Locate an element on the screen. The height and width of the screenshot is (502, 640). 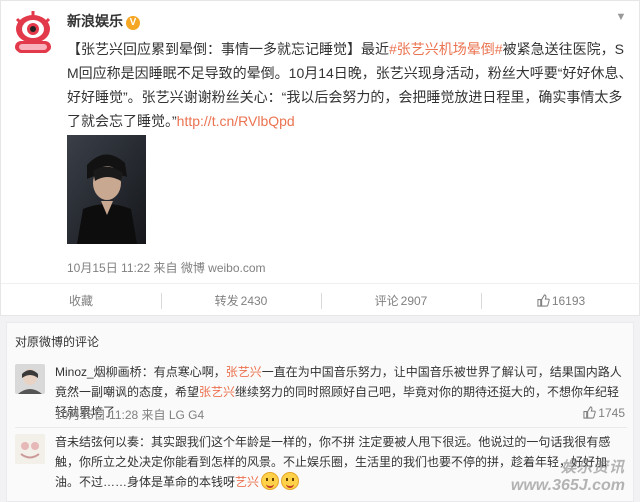
repost-button: 转发 2430 is located at coordinates (241, 300).